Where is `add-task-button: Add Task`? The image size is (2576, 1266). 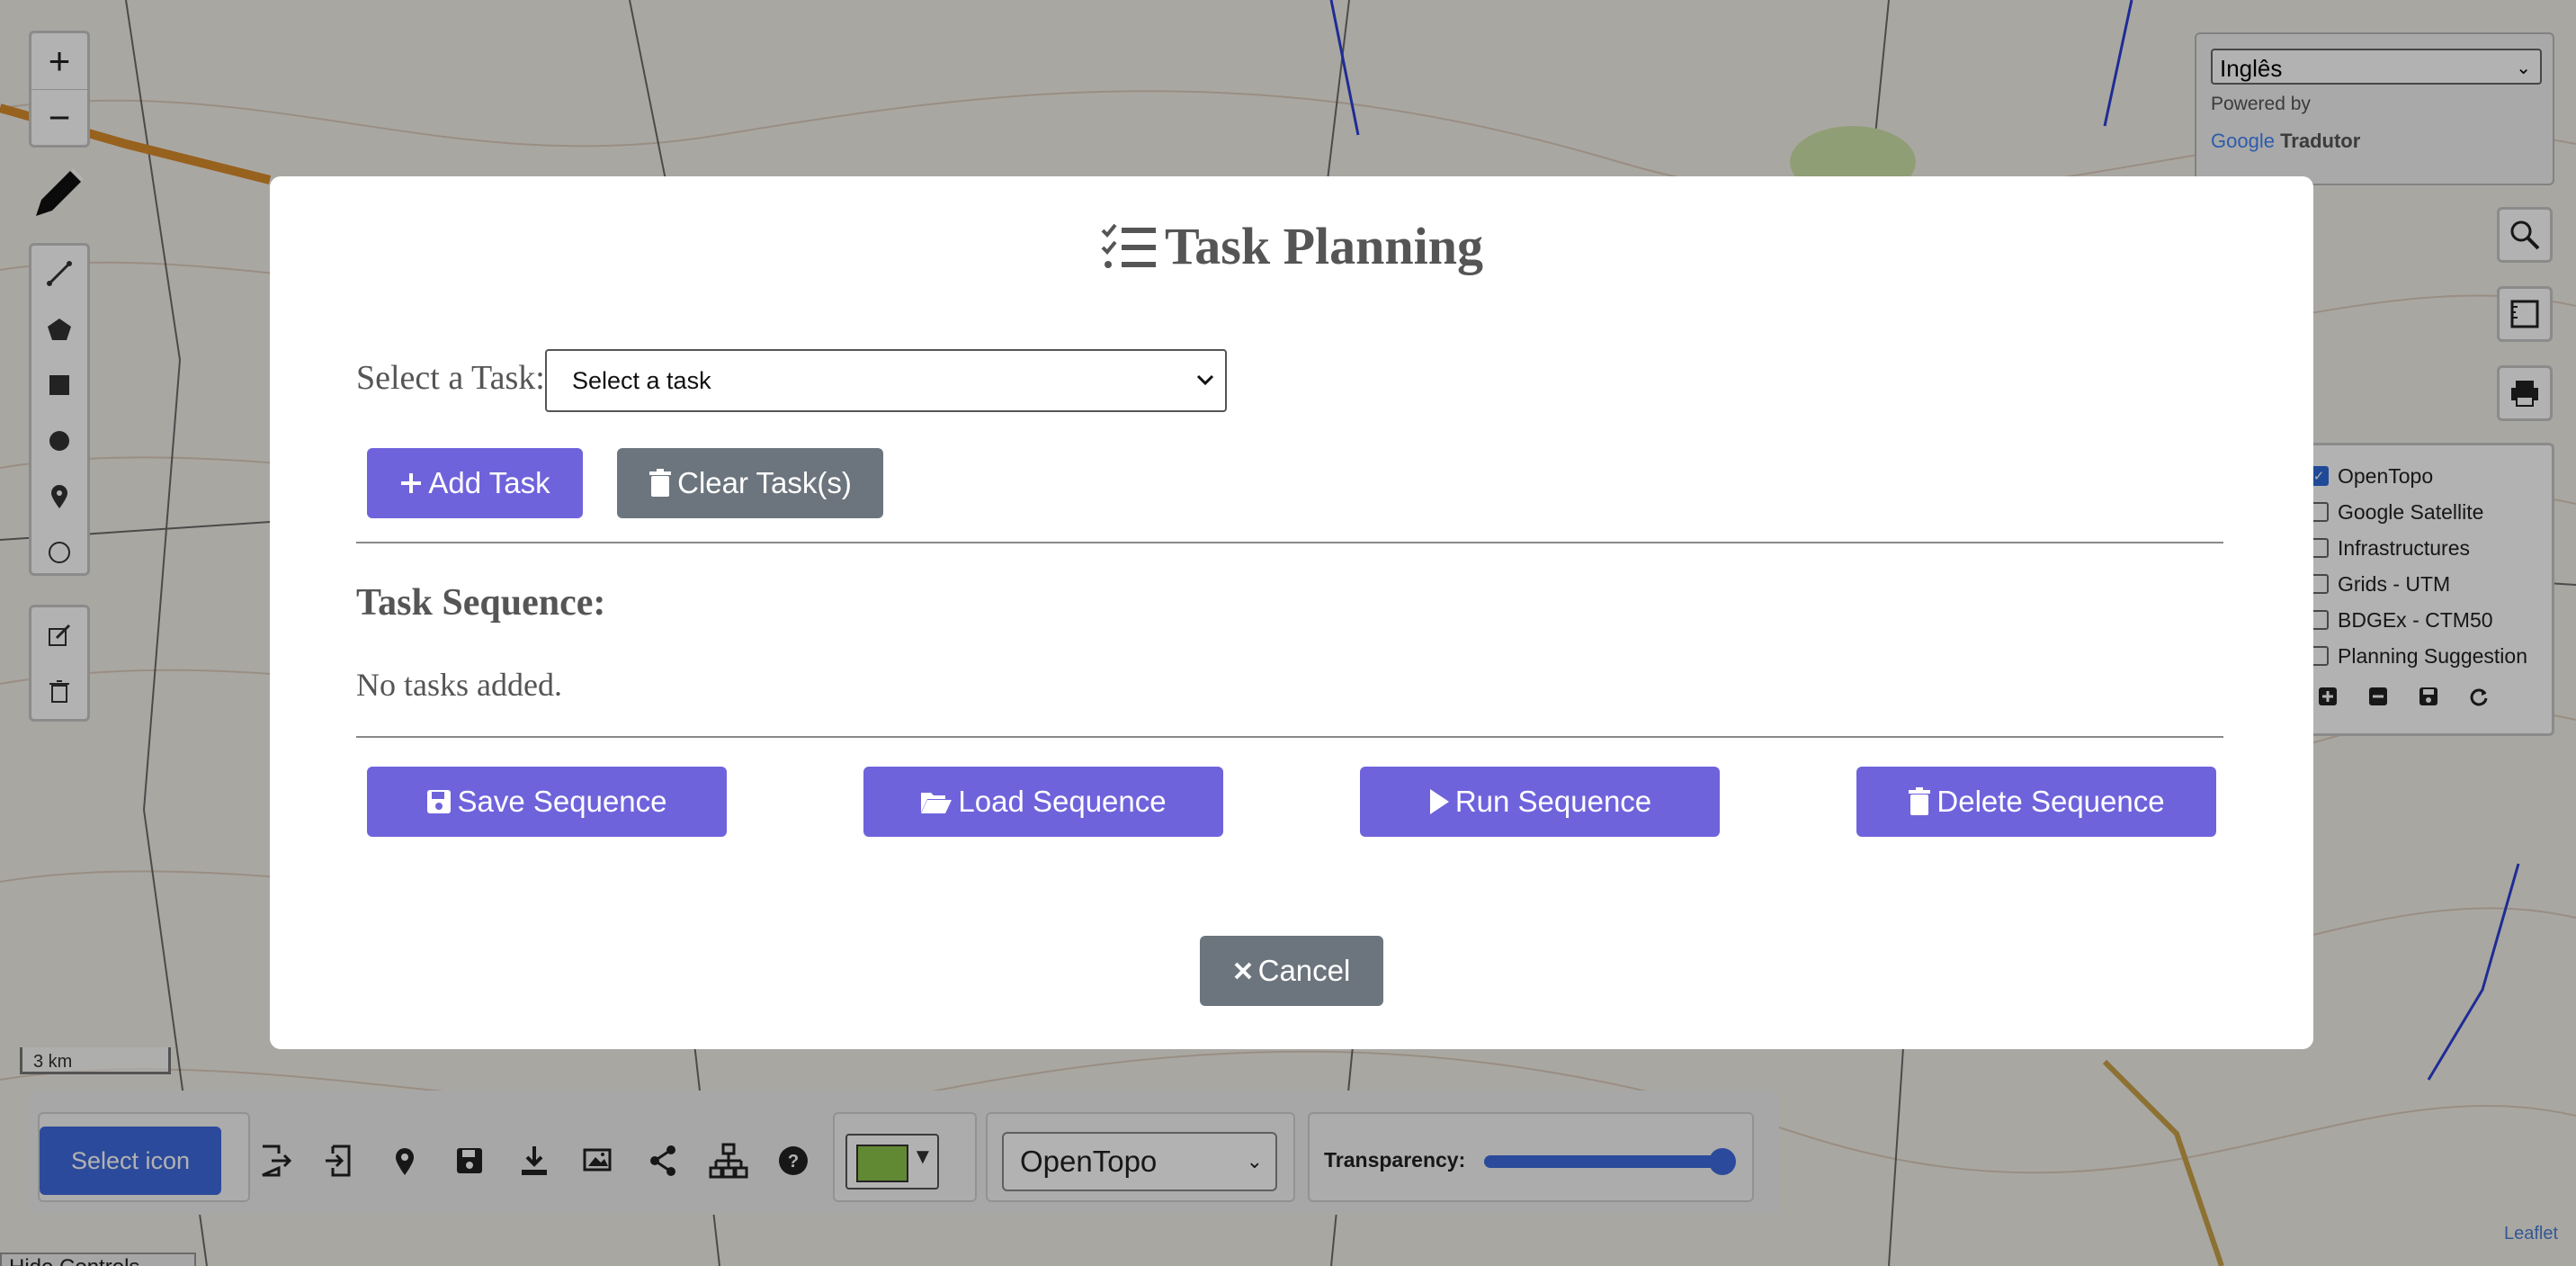 add-task-button: Add Task is located at coordinates (475, 483).